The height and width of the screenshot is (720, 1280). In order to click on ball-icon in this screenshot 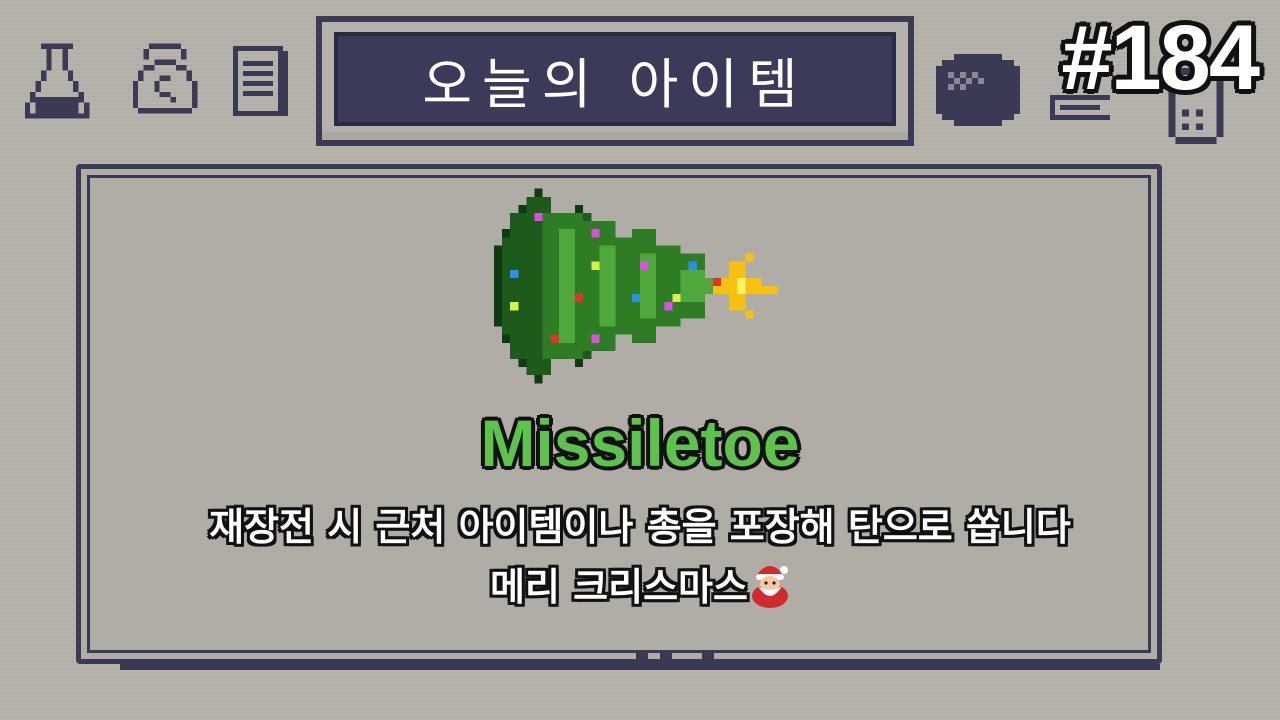, I will do `click(978, 90)`.